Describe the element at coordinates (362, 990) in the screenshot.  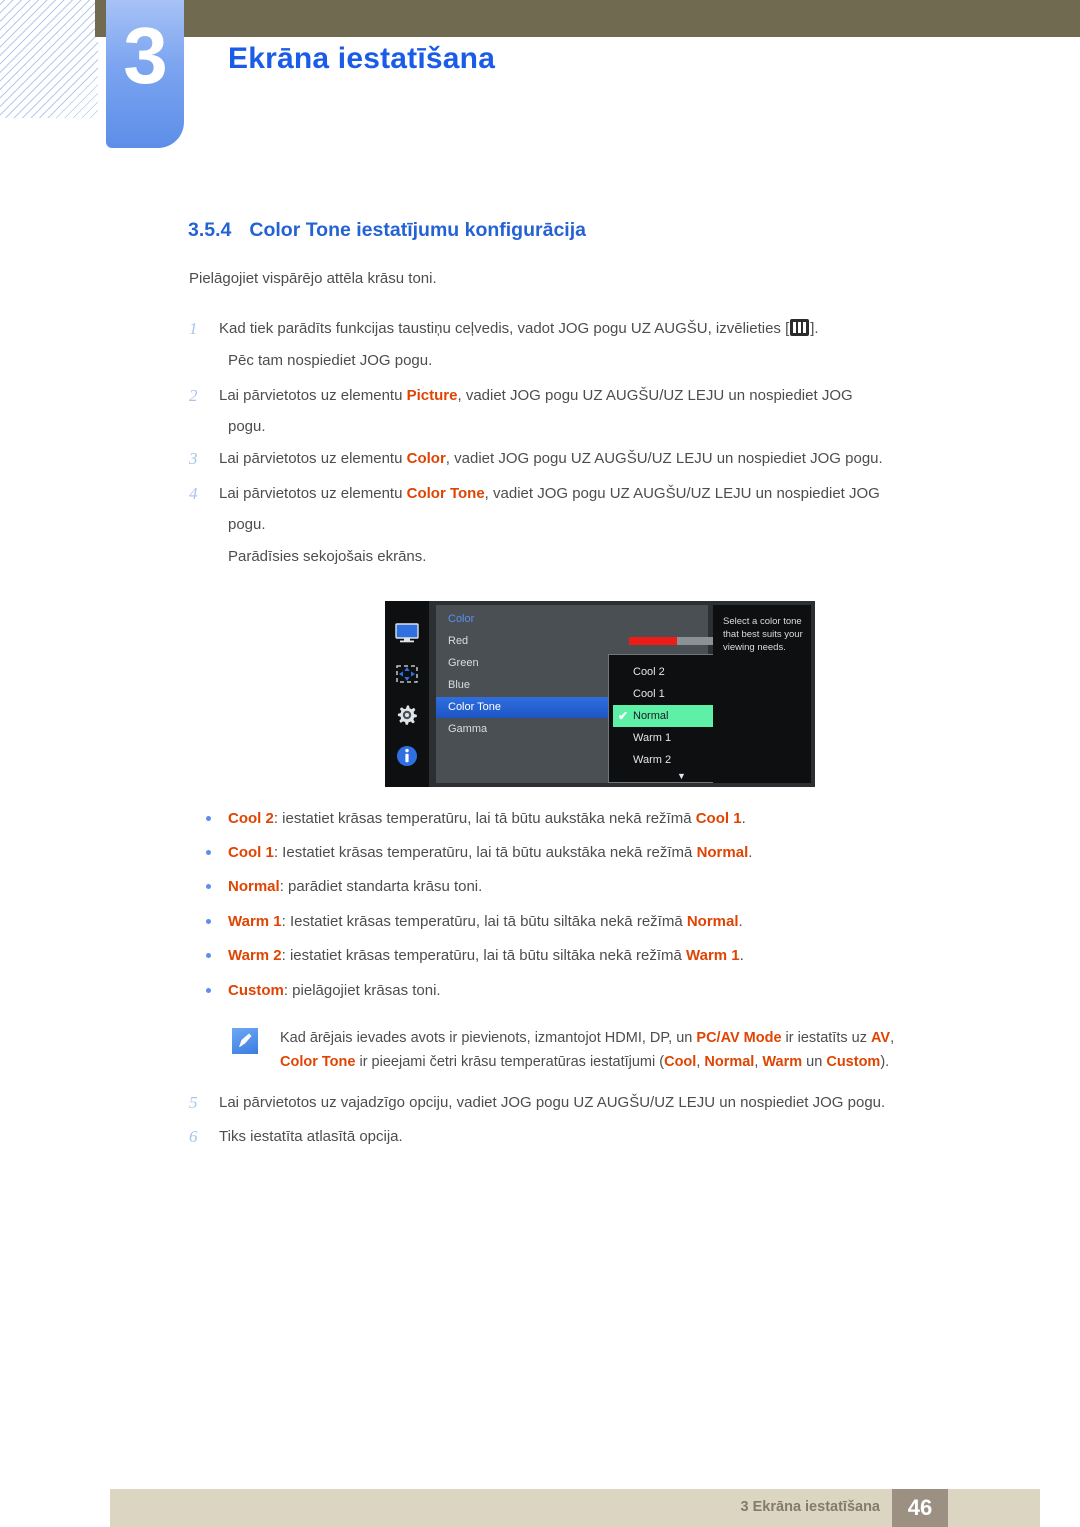
I see `bullet-custom-mid: : pielāgojiet krāsas toni.` at that location.